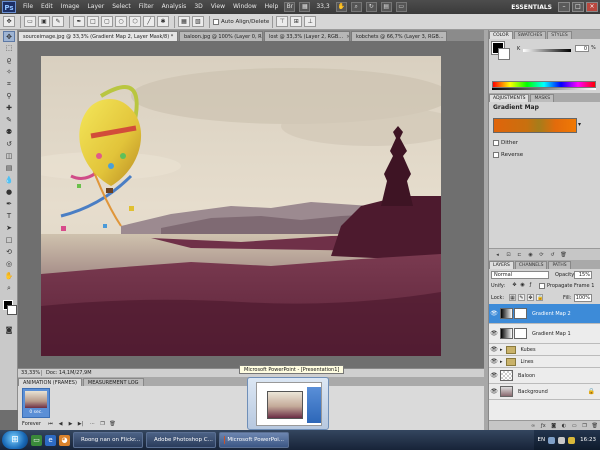 The width and height of the screenshot is (600, 450). What do you see at coordinates (554, 426) in the screenshot?
I see `add-mask-icon: ◙` at bounding box center [554, 426].